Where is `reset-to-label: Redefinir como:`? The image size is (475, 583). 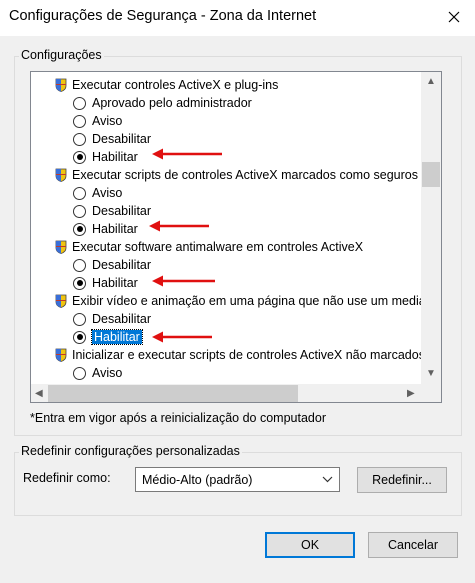 reset-to-label: Redefinir como: is located at coordinates (67, 478).